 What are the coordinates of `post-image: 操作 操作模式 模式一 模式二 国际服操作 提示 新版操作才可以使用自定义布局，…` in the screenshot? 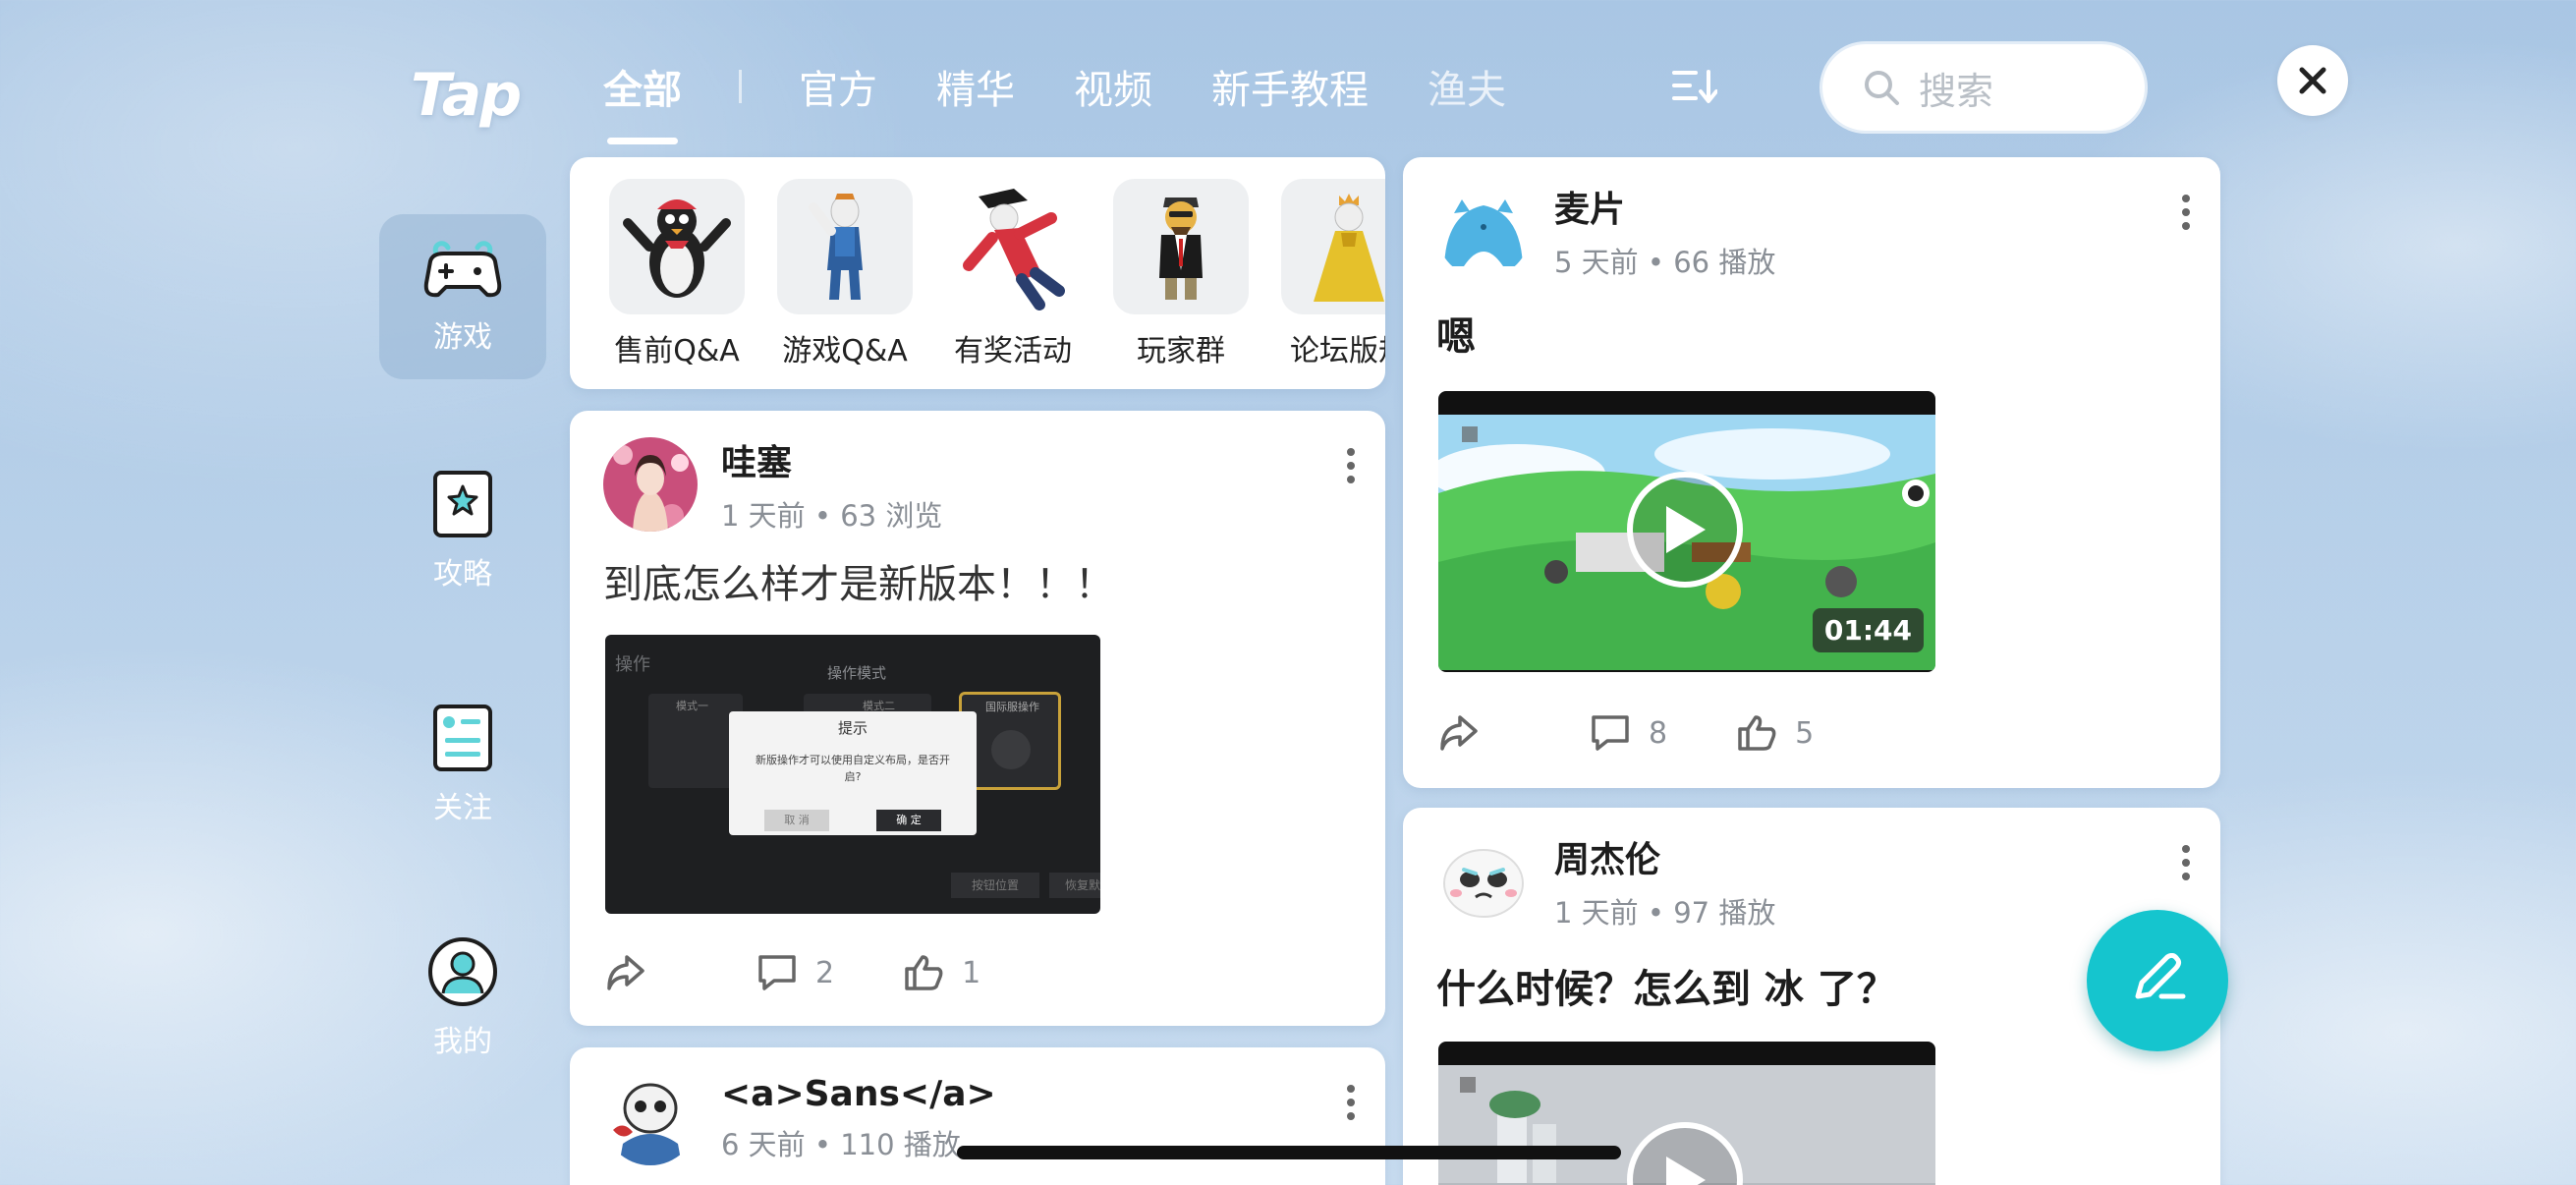 It's located at (852, 775).